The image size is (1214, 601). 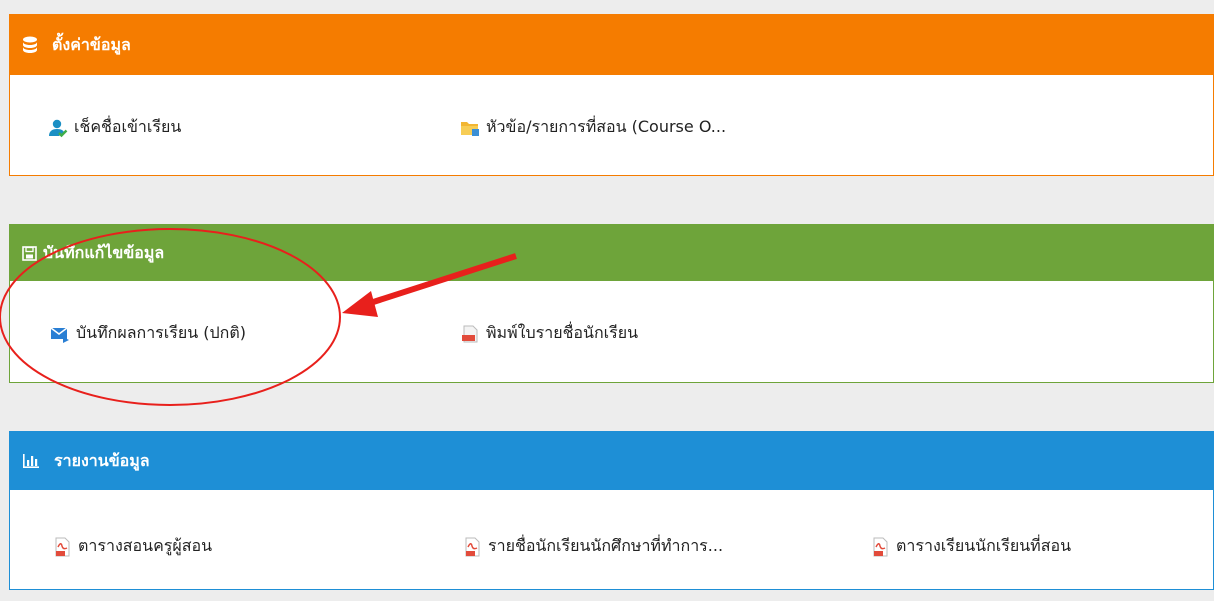 I want to click on menu-item-student-timetable: ตารางเรียนนักเรียนที่สอน, so click(x=970, y=546).